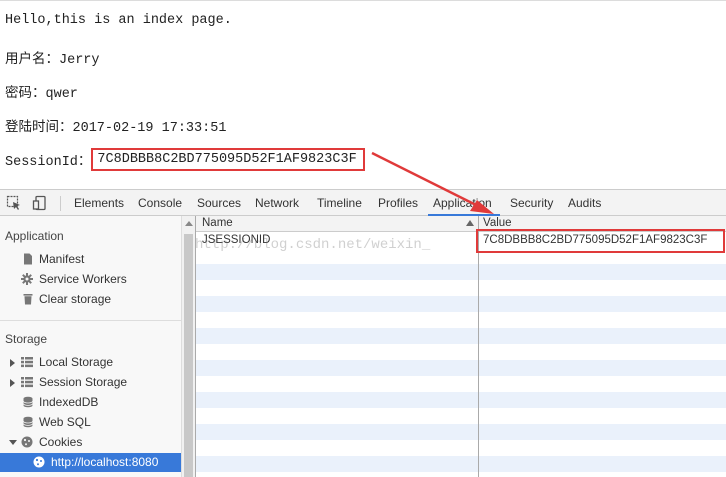 The height and width of the screenshot is (477, 726). What do you see at coordinates (90, 259) in the screenshot?
I see `sidebar-item-manifest: Manifest` at bounding box center [90, 259].